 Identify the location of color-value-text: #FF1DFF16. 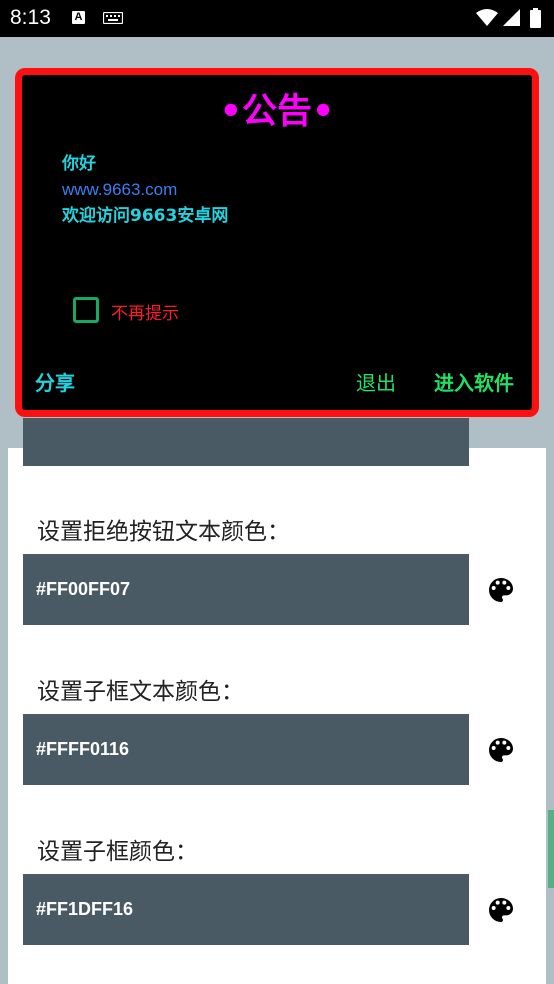
(85, 909).